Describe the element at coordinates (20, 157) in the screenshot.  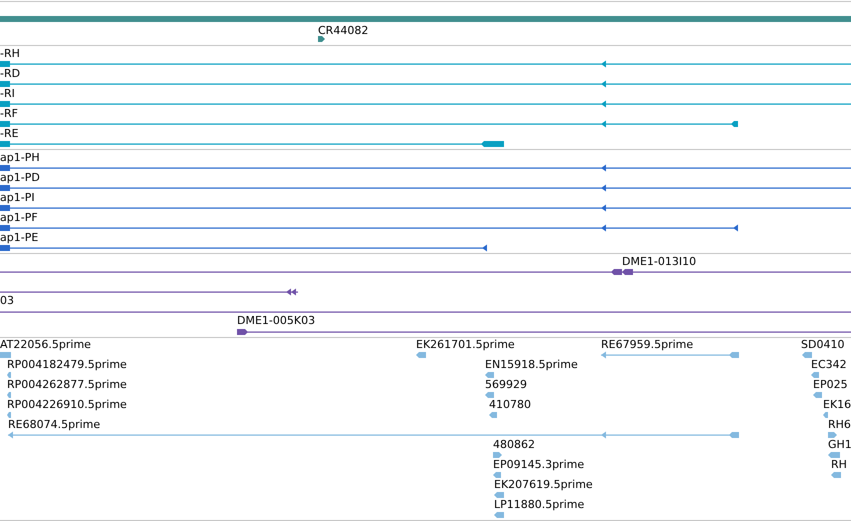
I see `feature-label: ap1-PH` at that location.